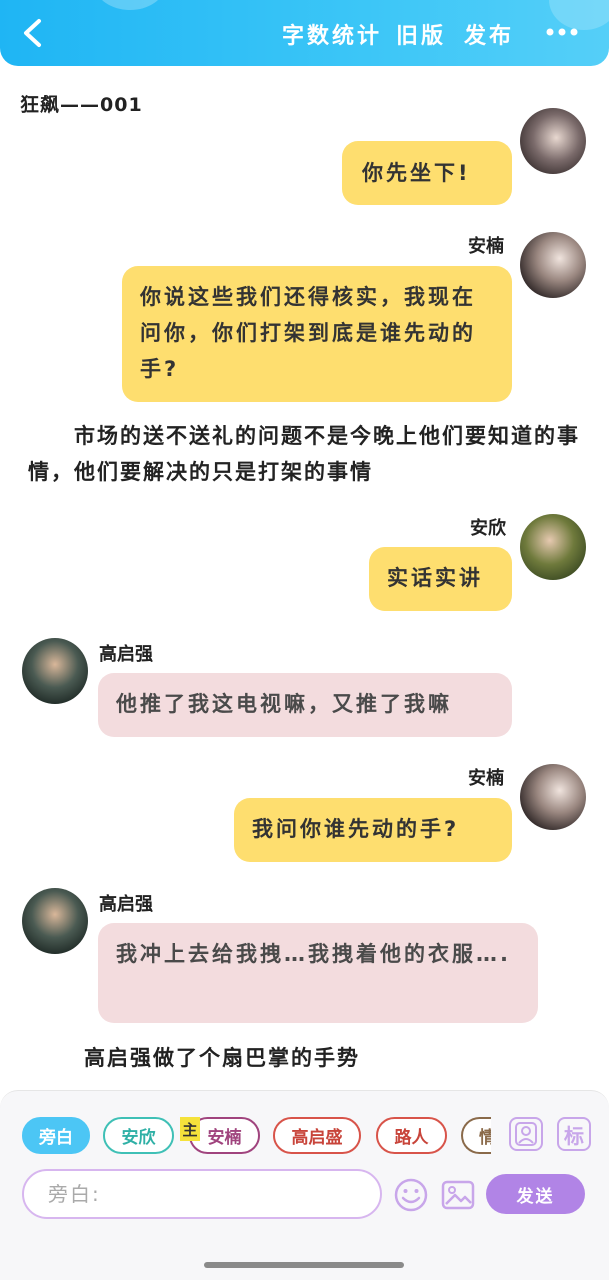  What do you see at coordinates (222, 1058) in the screenshot?
I see `narration-text: 高启强做了个扇巴掌的手势` at bounding box center [222, 1058].